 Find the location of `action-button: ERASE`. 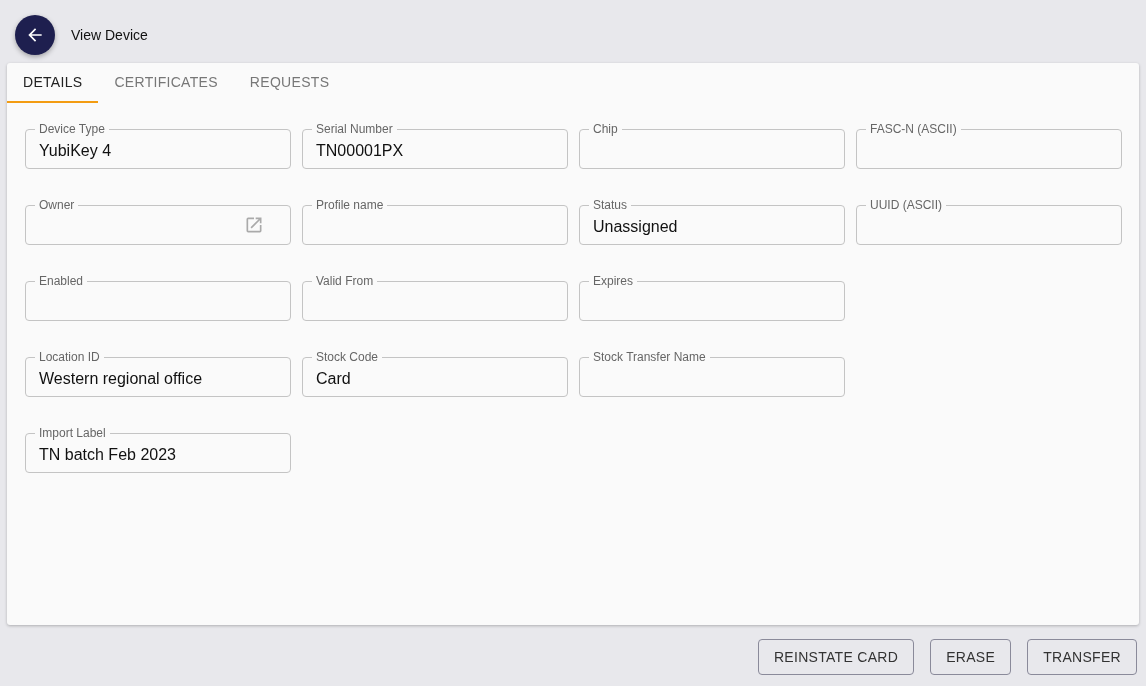

action-button: ERASE is located at coordinates (971, 657).